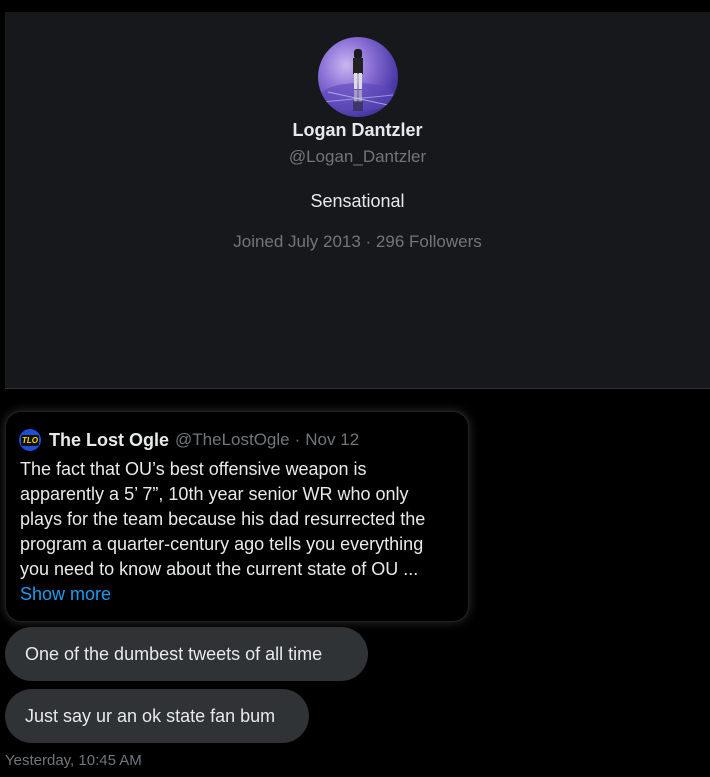 The image size is (710, 777). I want to click on quoted-tweet-date: Nov 12, so click(332, 439).